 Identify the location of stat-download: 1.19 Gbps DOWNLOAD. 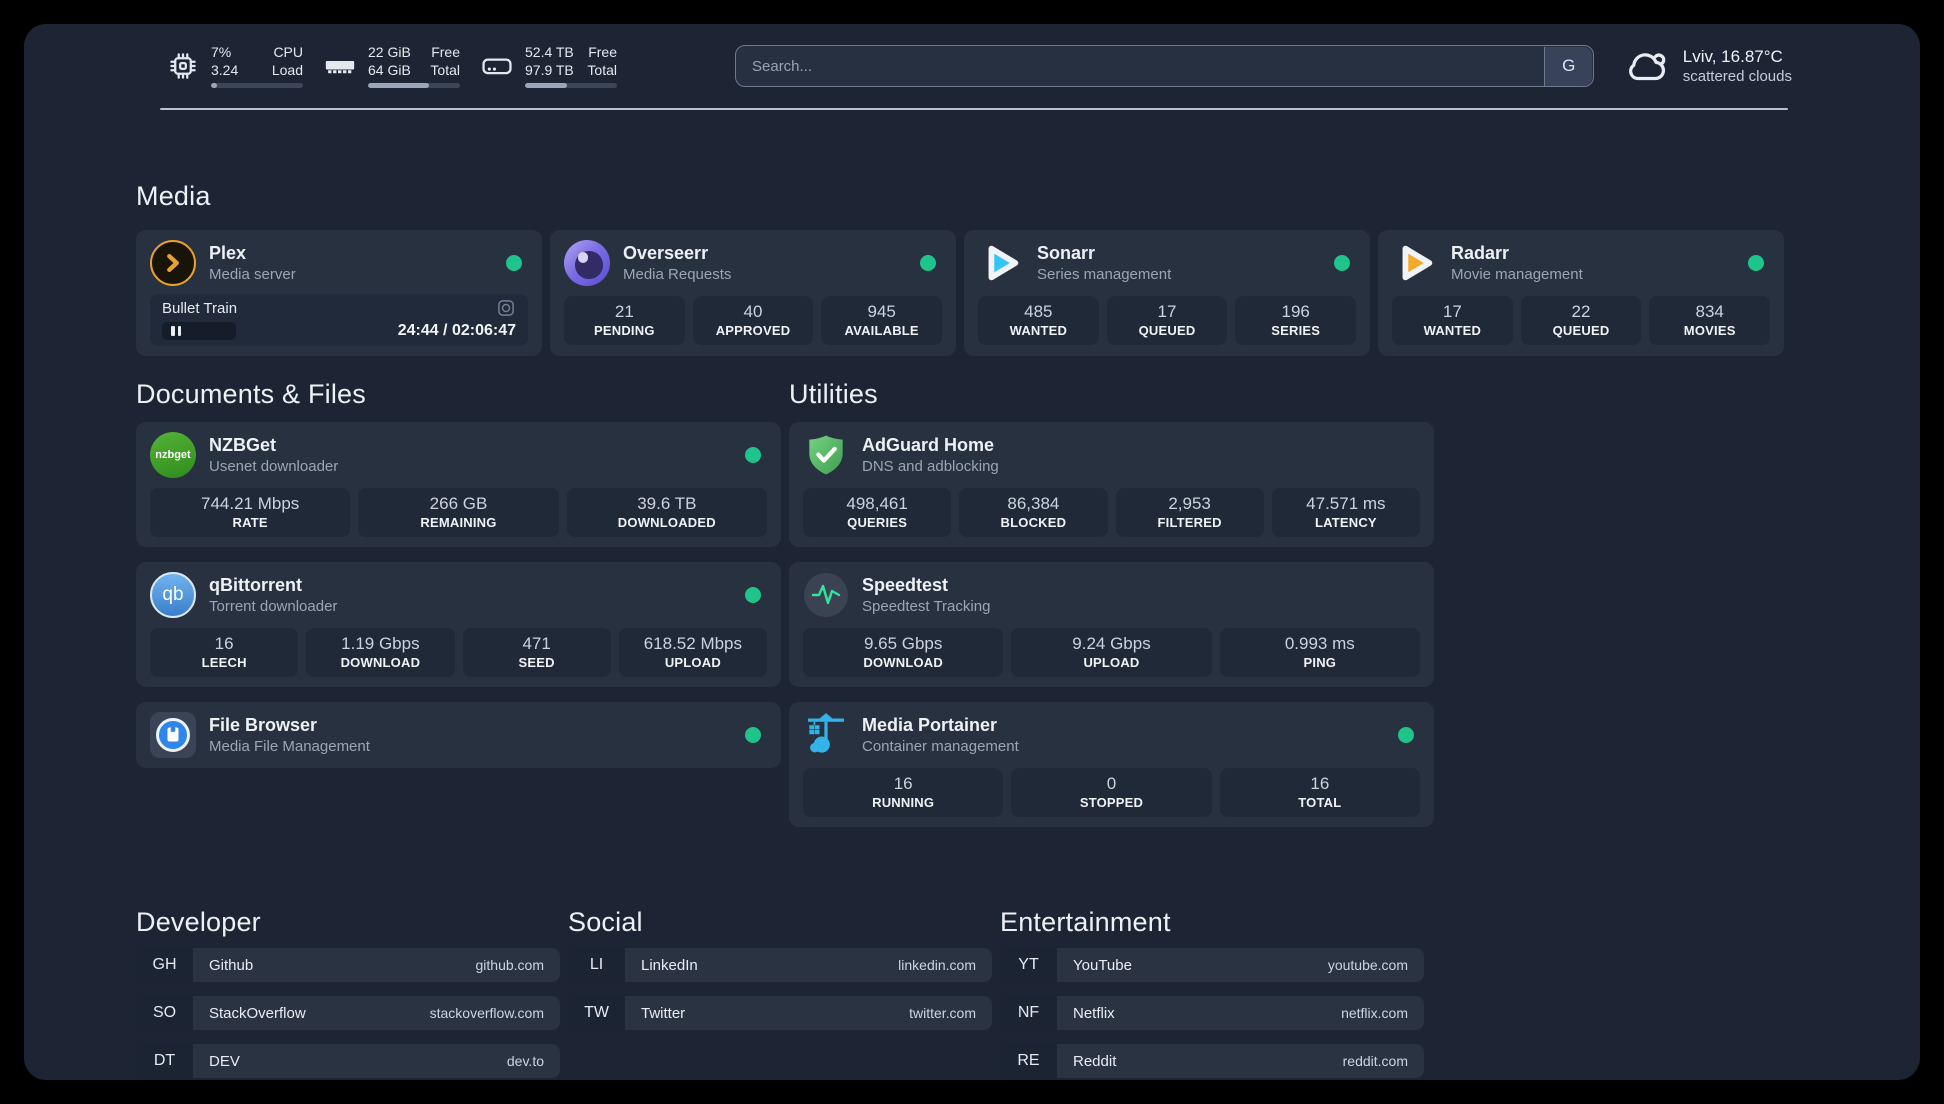
(380, 652).